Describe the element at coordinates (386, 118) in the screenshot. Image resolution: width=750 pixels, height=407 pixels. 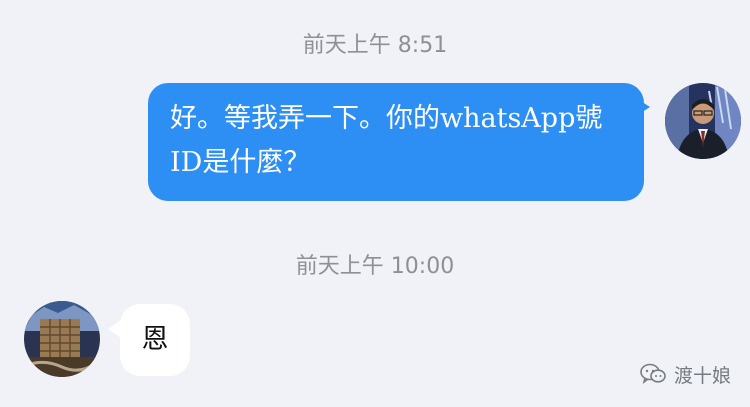
I see `message-text-line: 好。等我弄一下。你的whatsApp號` at that location.